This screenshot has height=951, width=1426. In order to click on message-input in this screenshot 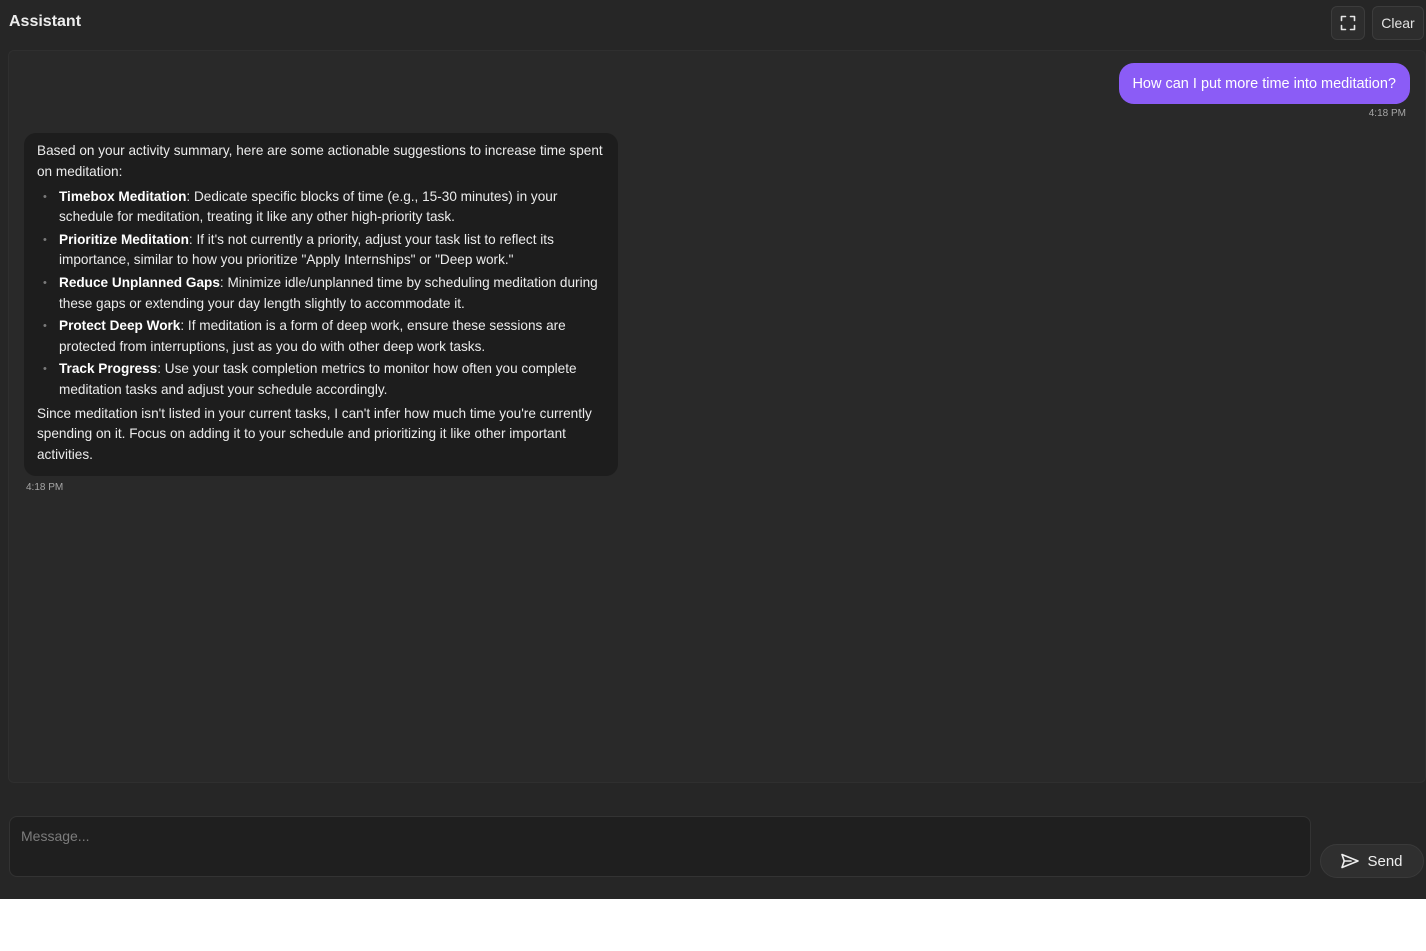, I will do `click(660, 846)`.